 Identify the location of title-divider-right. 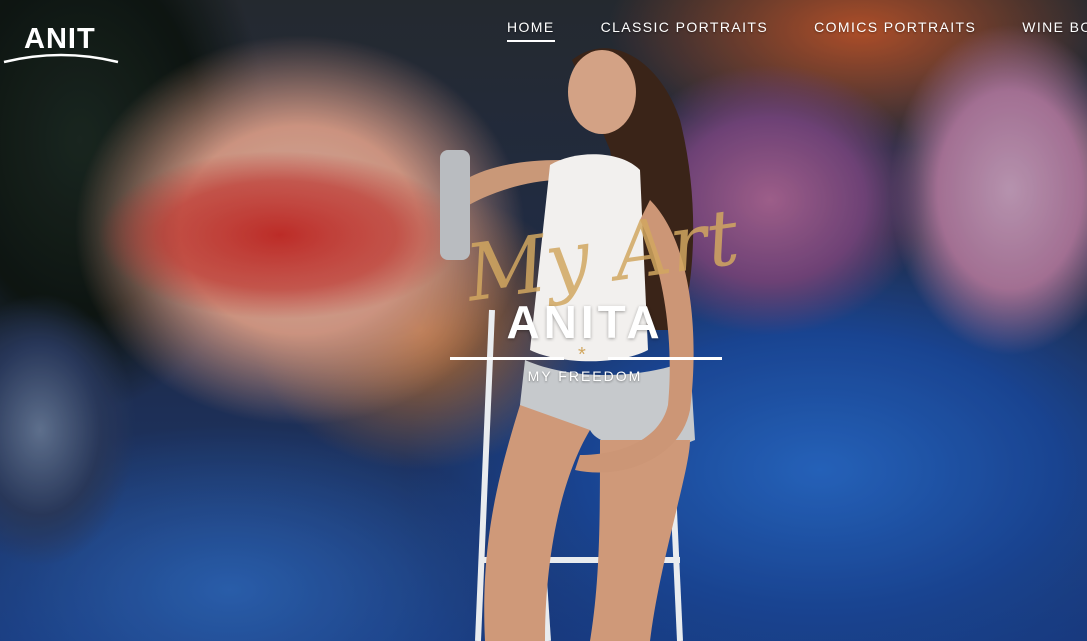
(665, 358).